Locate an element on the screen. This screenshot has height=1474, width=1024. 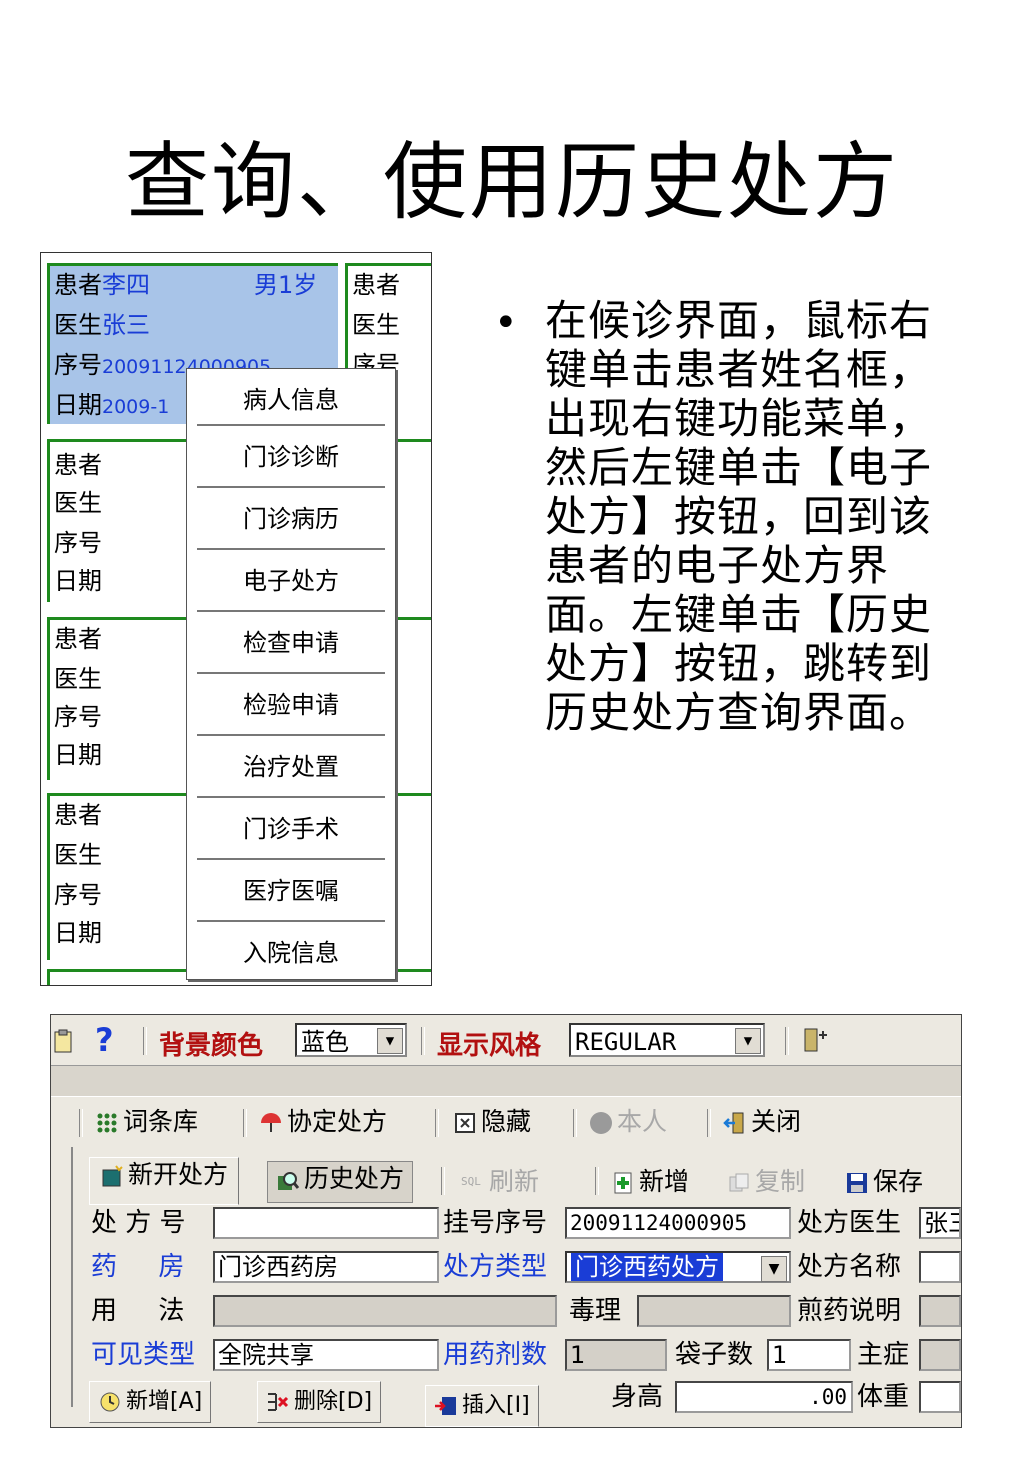
bg-color-value: 蓝色 is located at coordinates (325, 1042).